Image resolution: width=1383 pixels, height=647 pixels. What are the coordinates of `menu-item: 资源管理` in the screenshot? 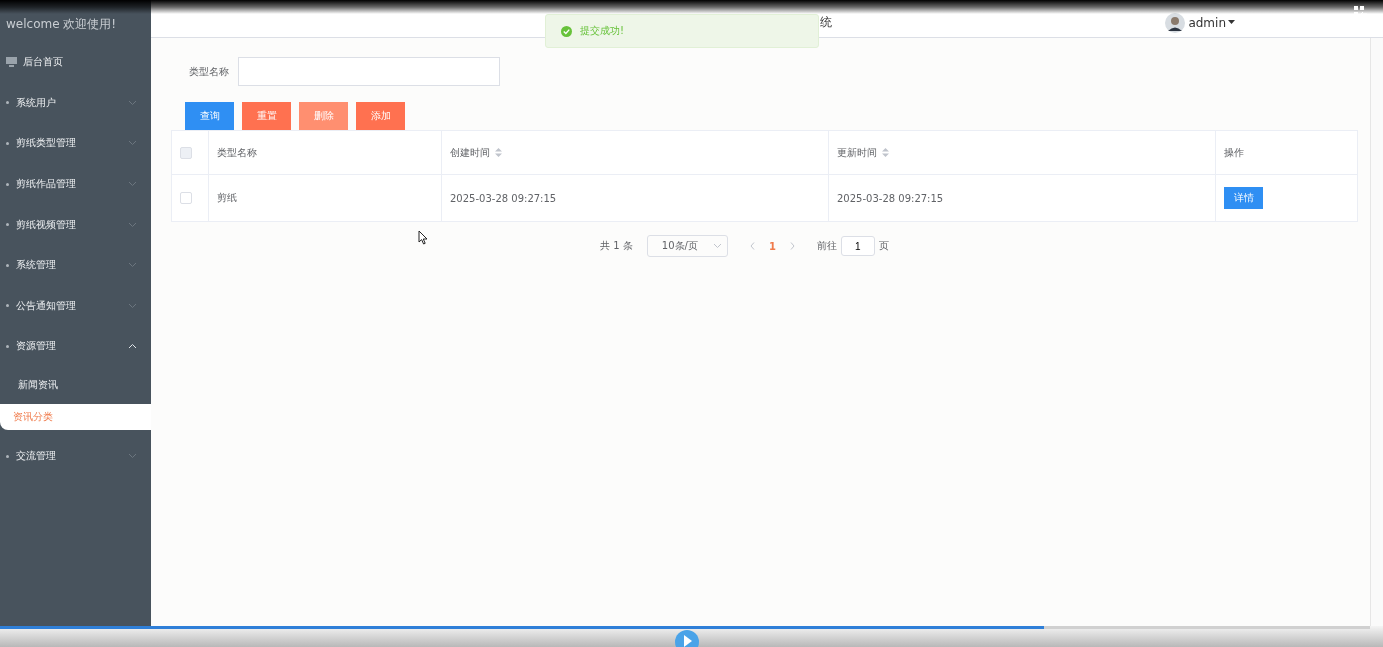 It's located at (75, 346).